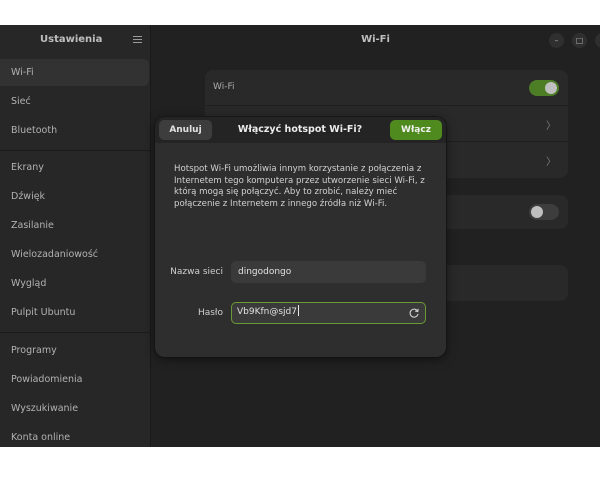 This screenshot has height=480, width=600. Describe the element at coordinates (298, 310) in the screenshot. I see `text-caret` at that location.